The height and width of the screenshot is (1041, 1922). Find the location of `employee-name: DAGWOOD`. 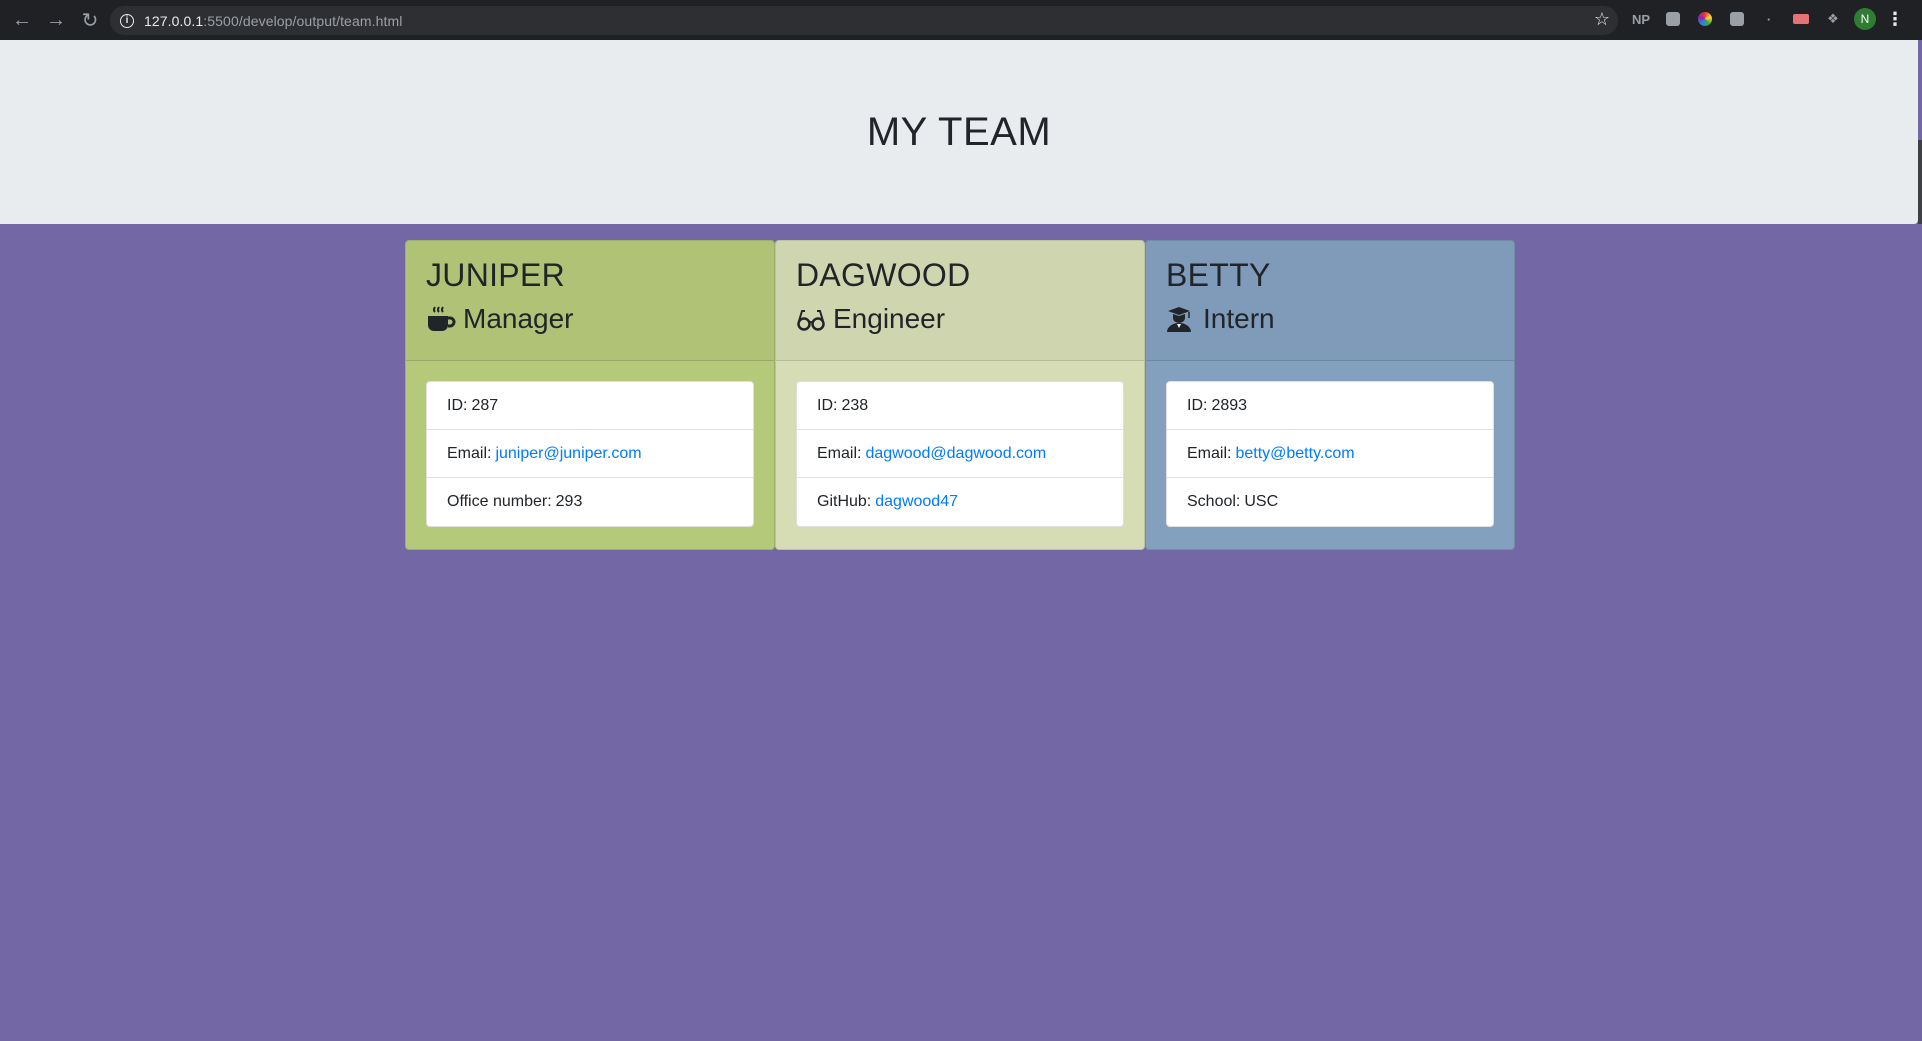

employee-name: DAGWOOD is located at coordinates (883, 275).